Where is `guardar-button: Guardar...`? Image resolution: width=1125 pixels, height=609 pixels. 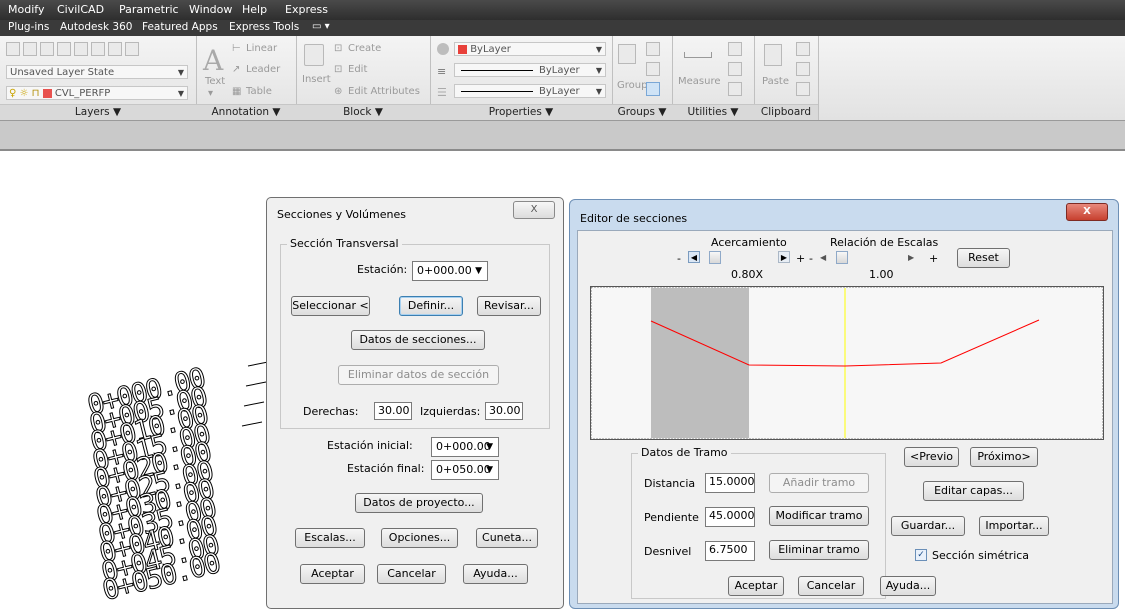 guardar-button: Guardar... is located at coordinates (928, 526).